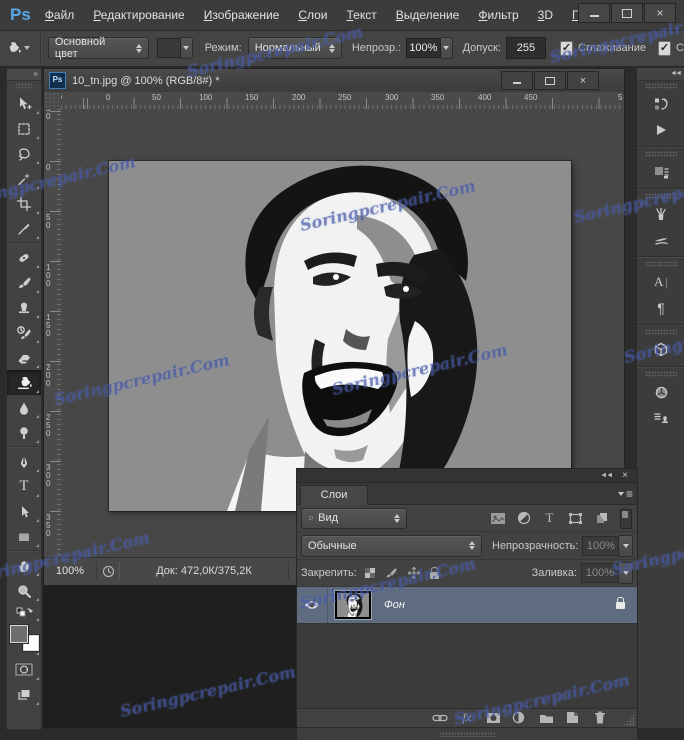  Describe the element at coordinates (497, 518) in the screenshot. I see `filter-pixel-layers-icon` at that location.